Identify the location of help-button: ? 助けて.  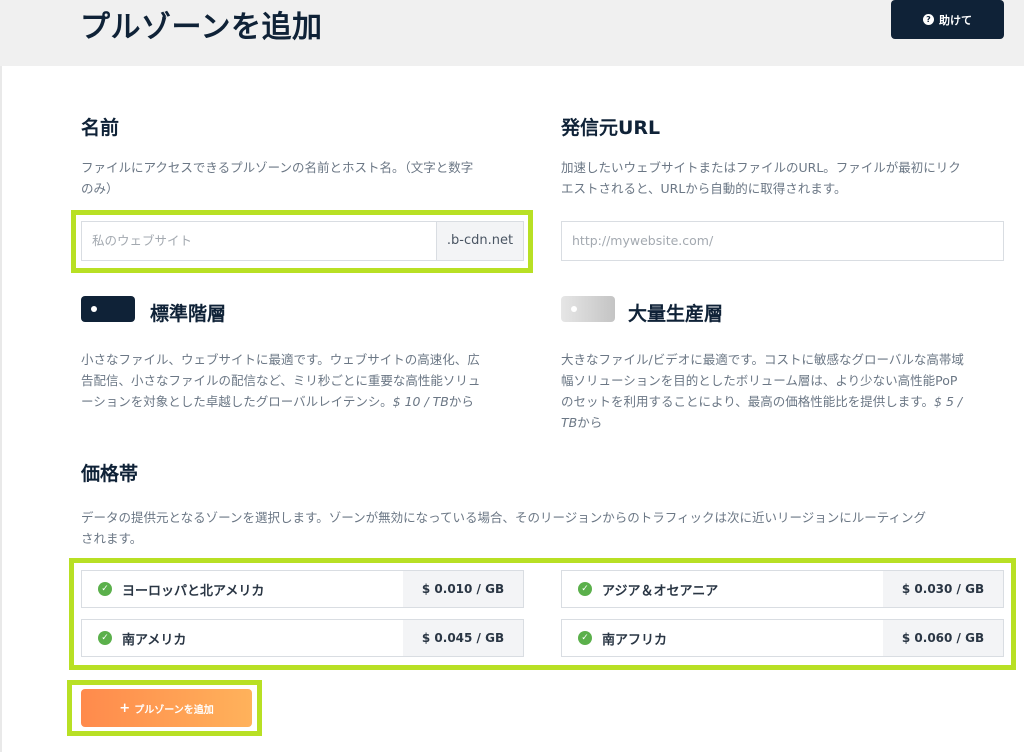
(947, 19).